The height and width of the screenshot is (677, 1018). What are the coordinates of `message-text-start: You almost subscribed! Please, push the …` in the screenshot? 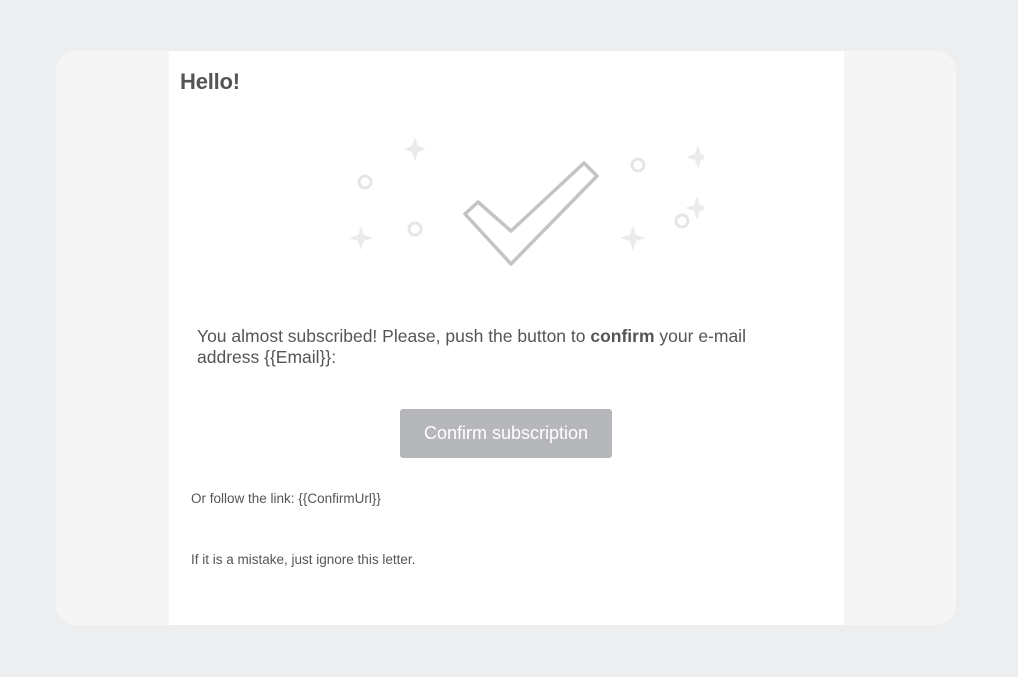 It's located at (394, 336).